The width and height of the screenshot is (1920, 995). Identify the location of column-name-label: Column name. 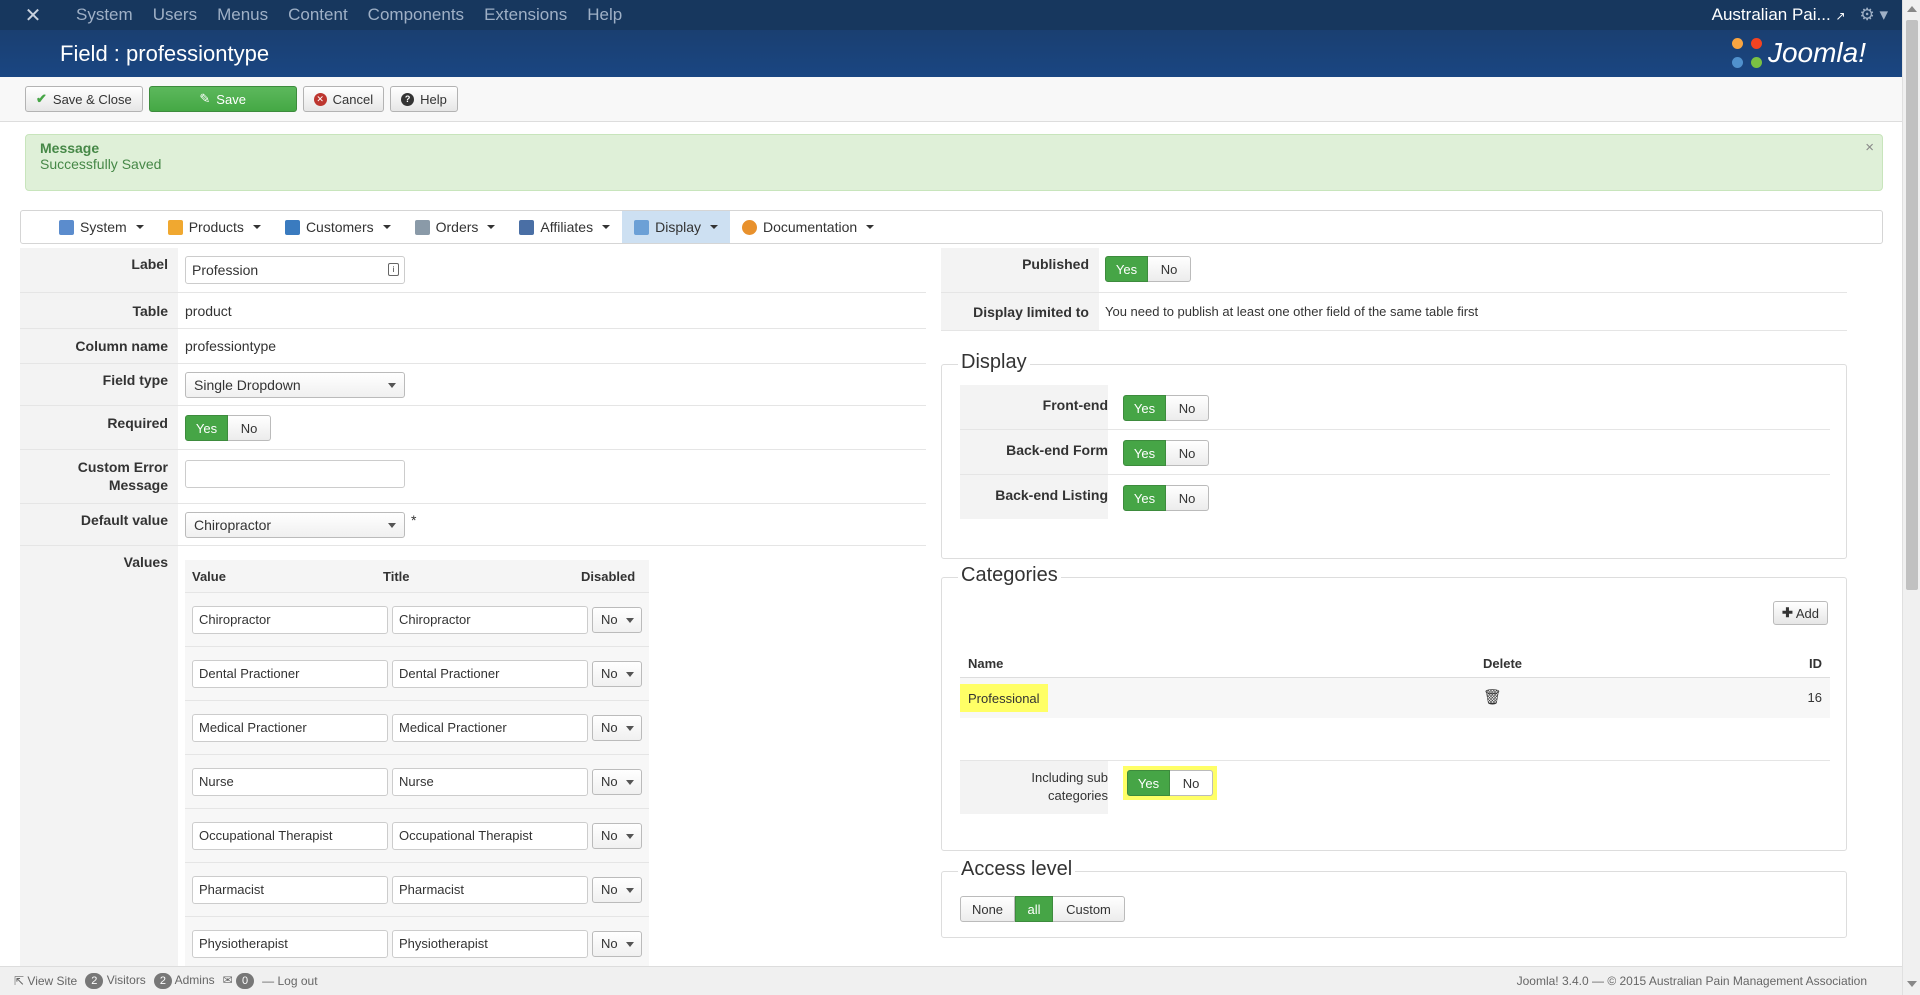
(121, 346).